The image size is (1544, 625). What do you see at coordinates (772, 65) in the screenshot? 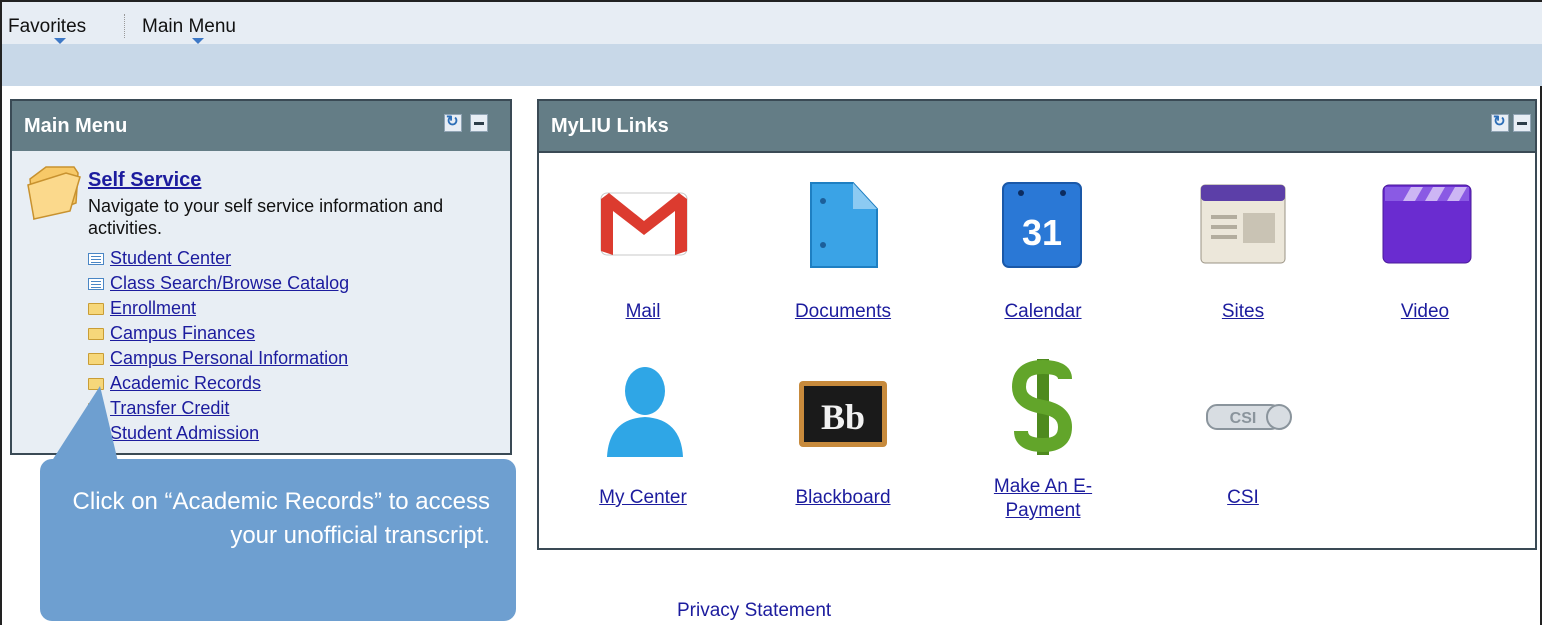
I see `header-band` at bounding box center [772, 65].